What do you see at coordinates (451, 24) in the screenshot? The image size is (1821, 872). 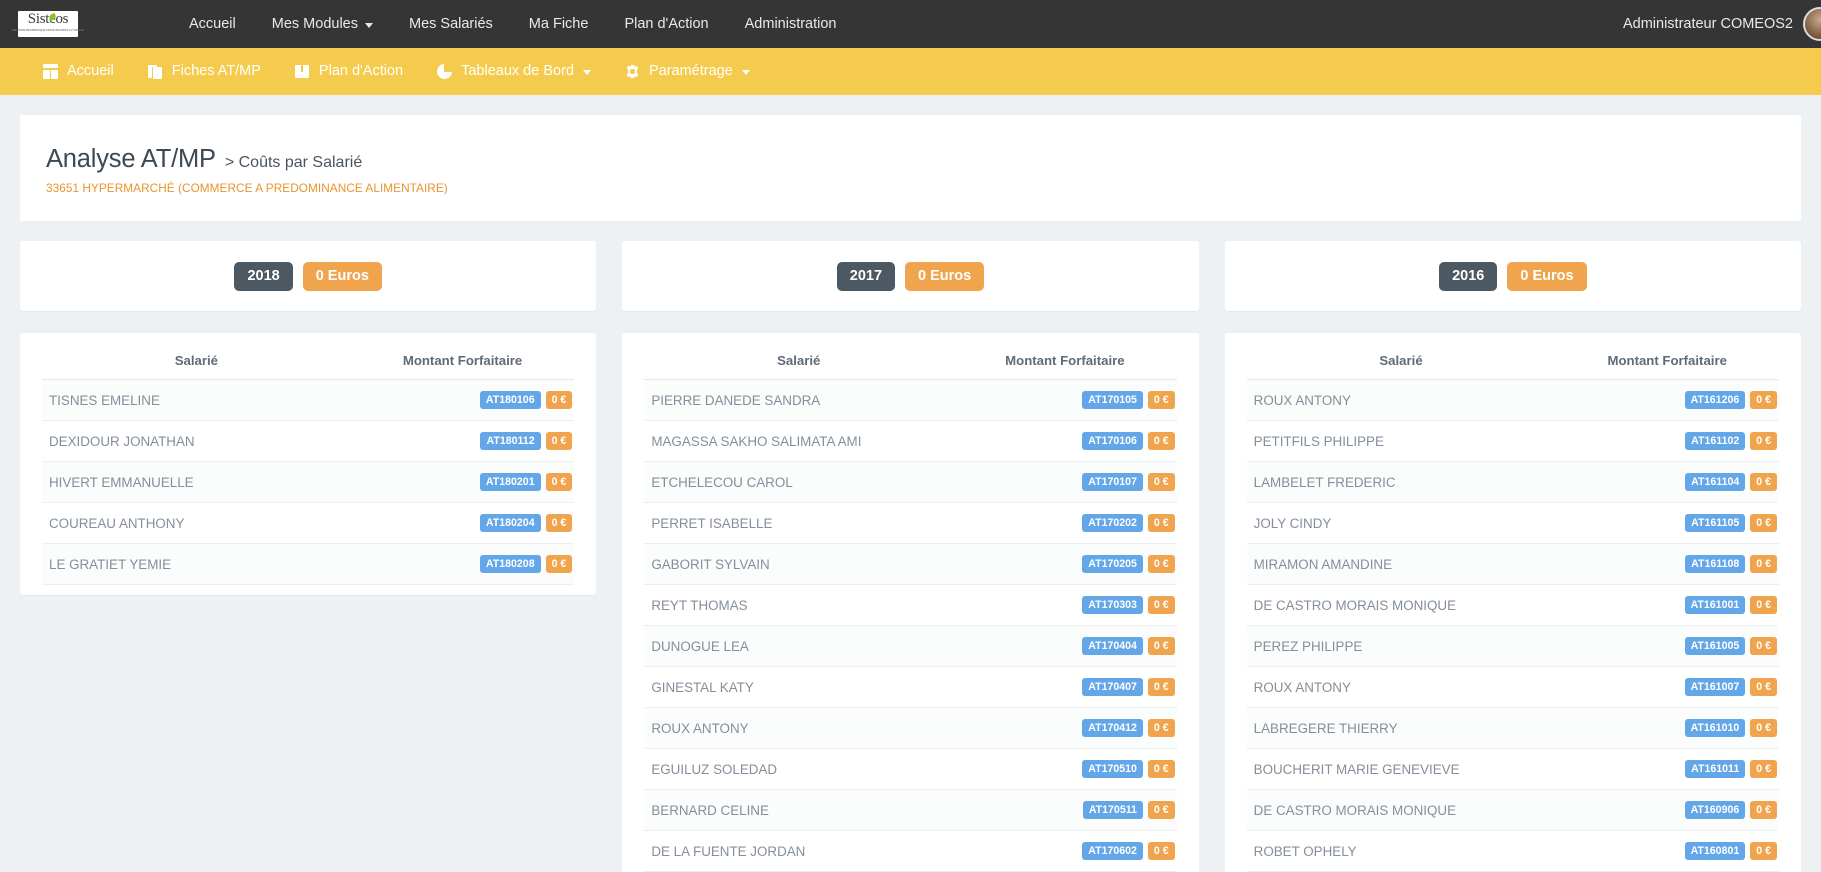 I see `nav-item-mes-salari-s: Mes Salariés` at bounding box center [451, 24].